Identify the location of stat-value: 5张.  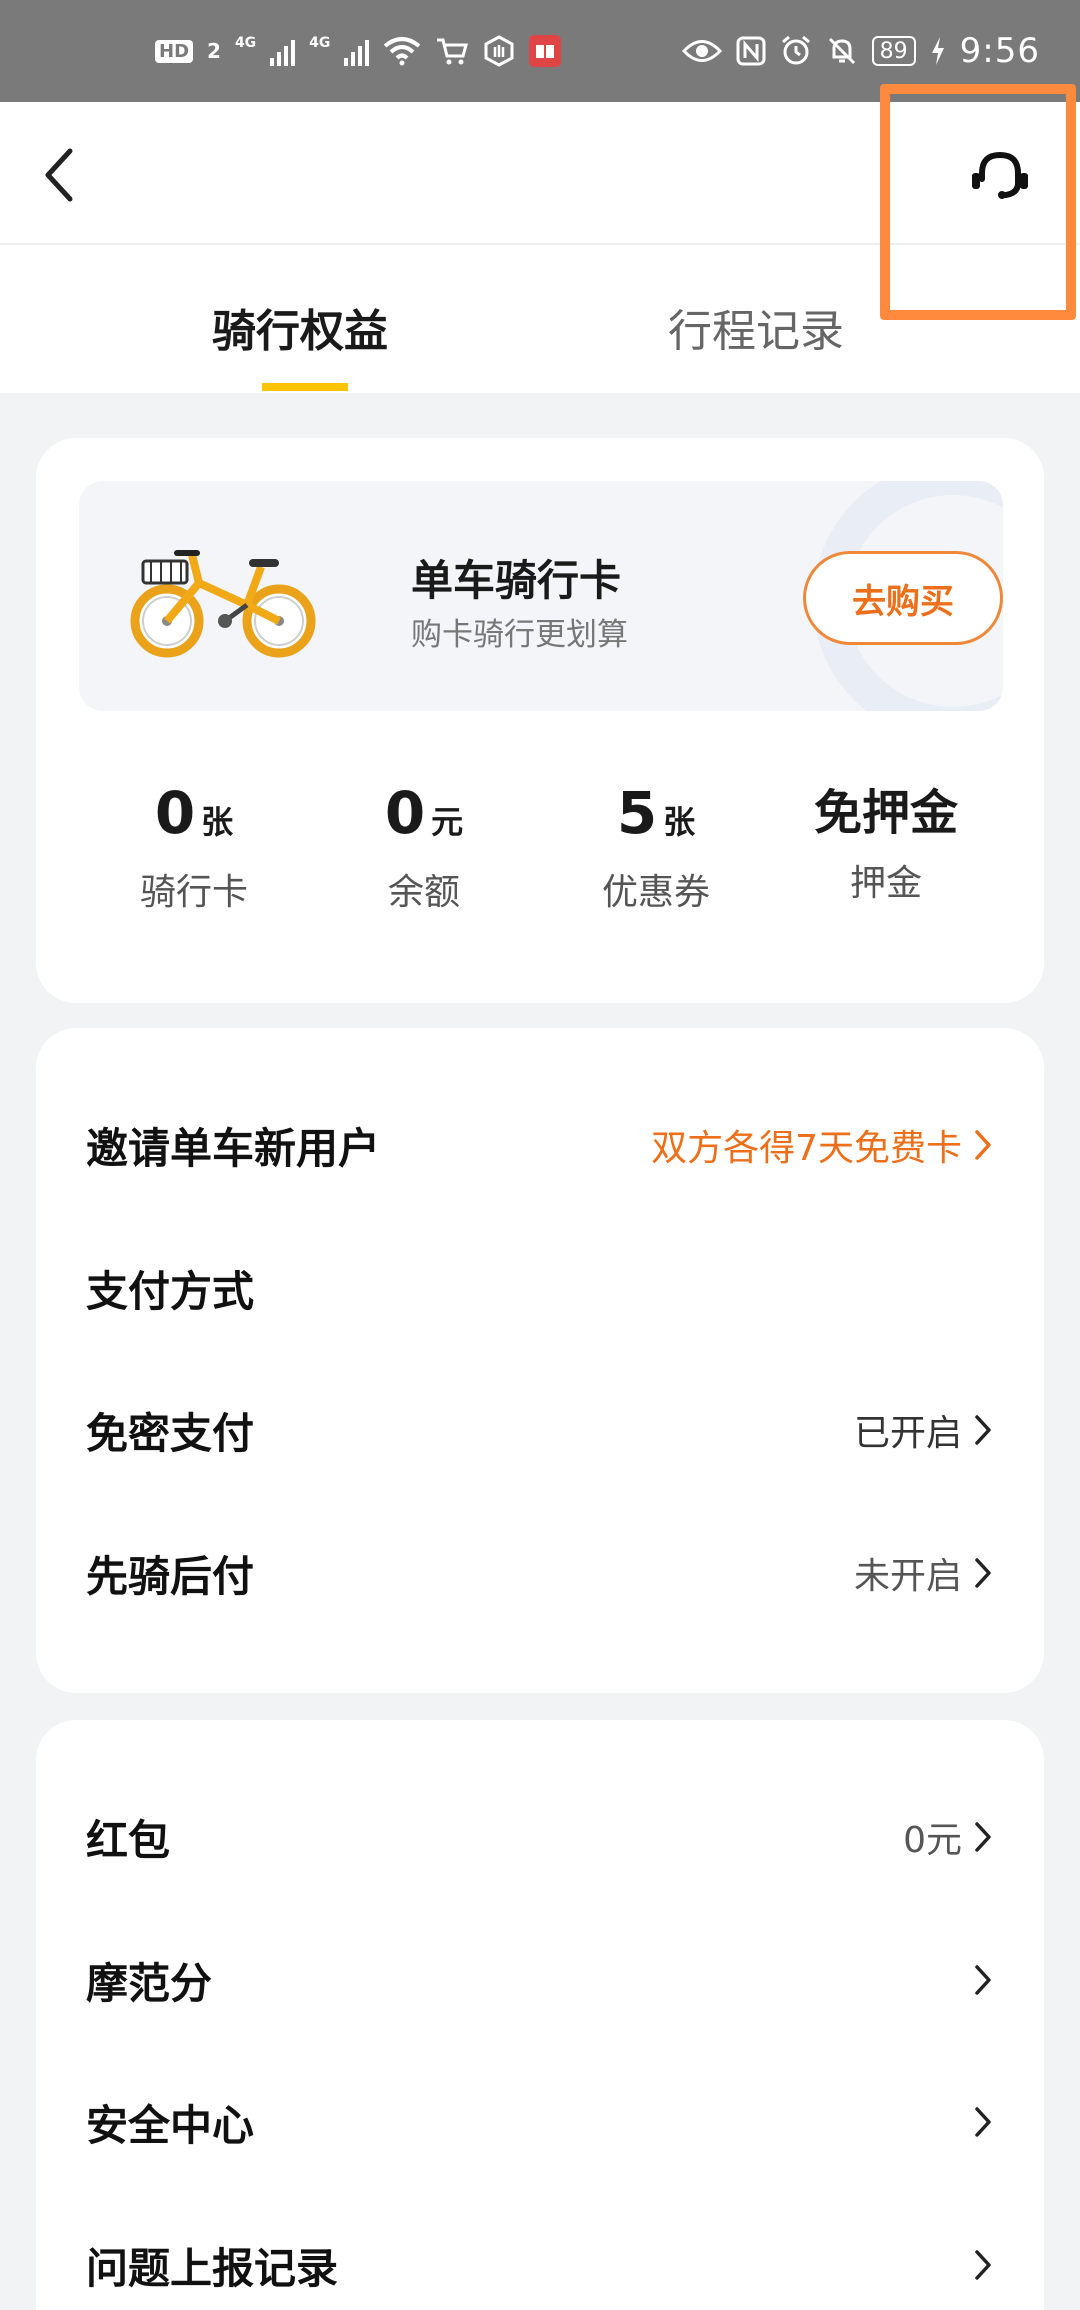
(656, 817).